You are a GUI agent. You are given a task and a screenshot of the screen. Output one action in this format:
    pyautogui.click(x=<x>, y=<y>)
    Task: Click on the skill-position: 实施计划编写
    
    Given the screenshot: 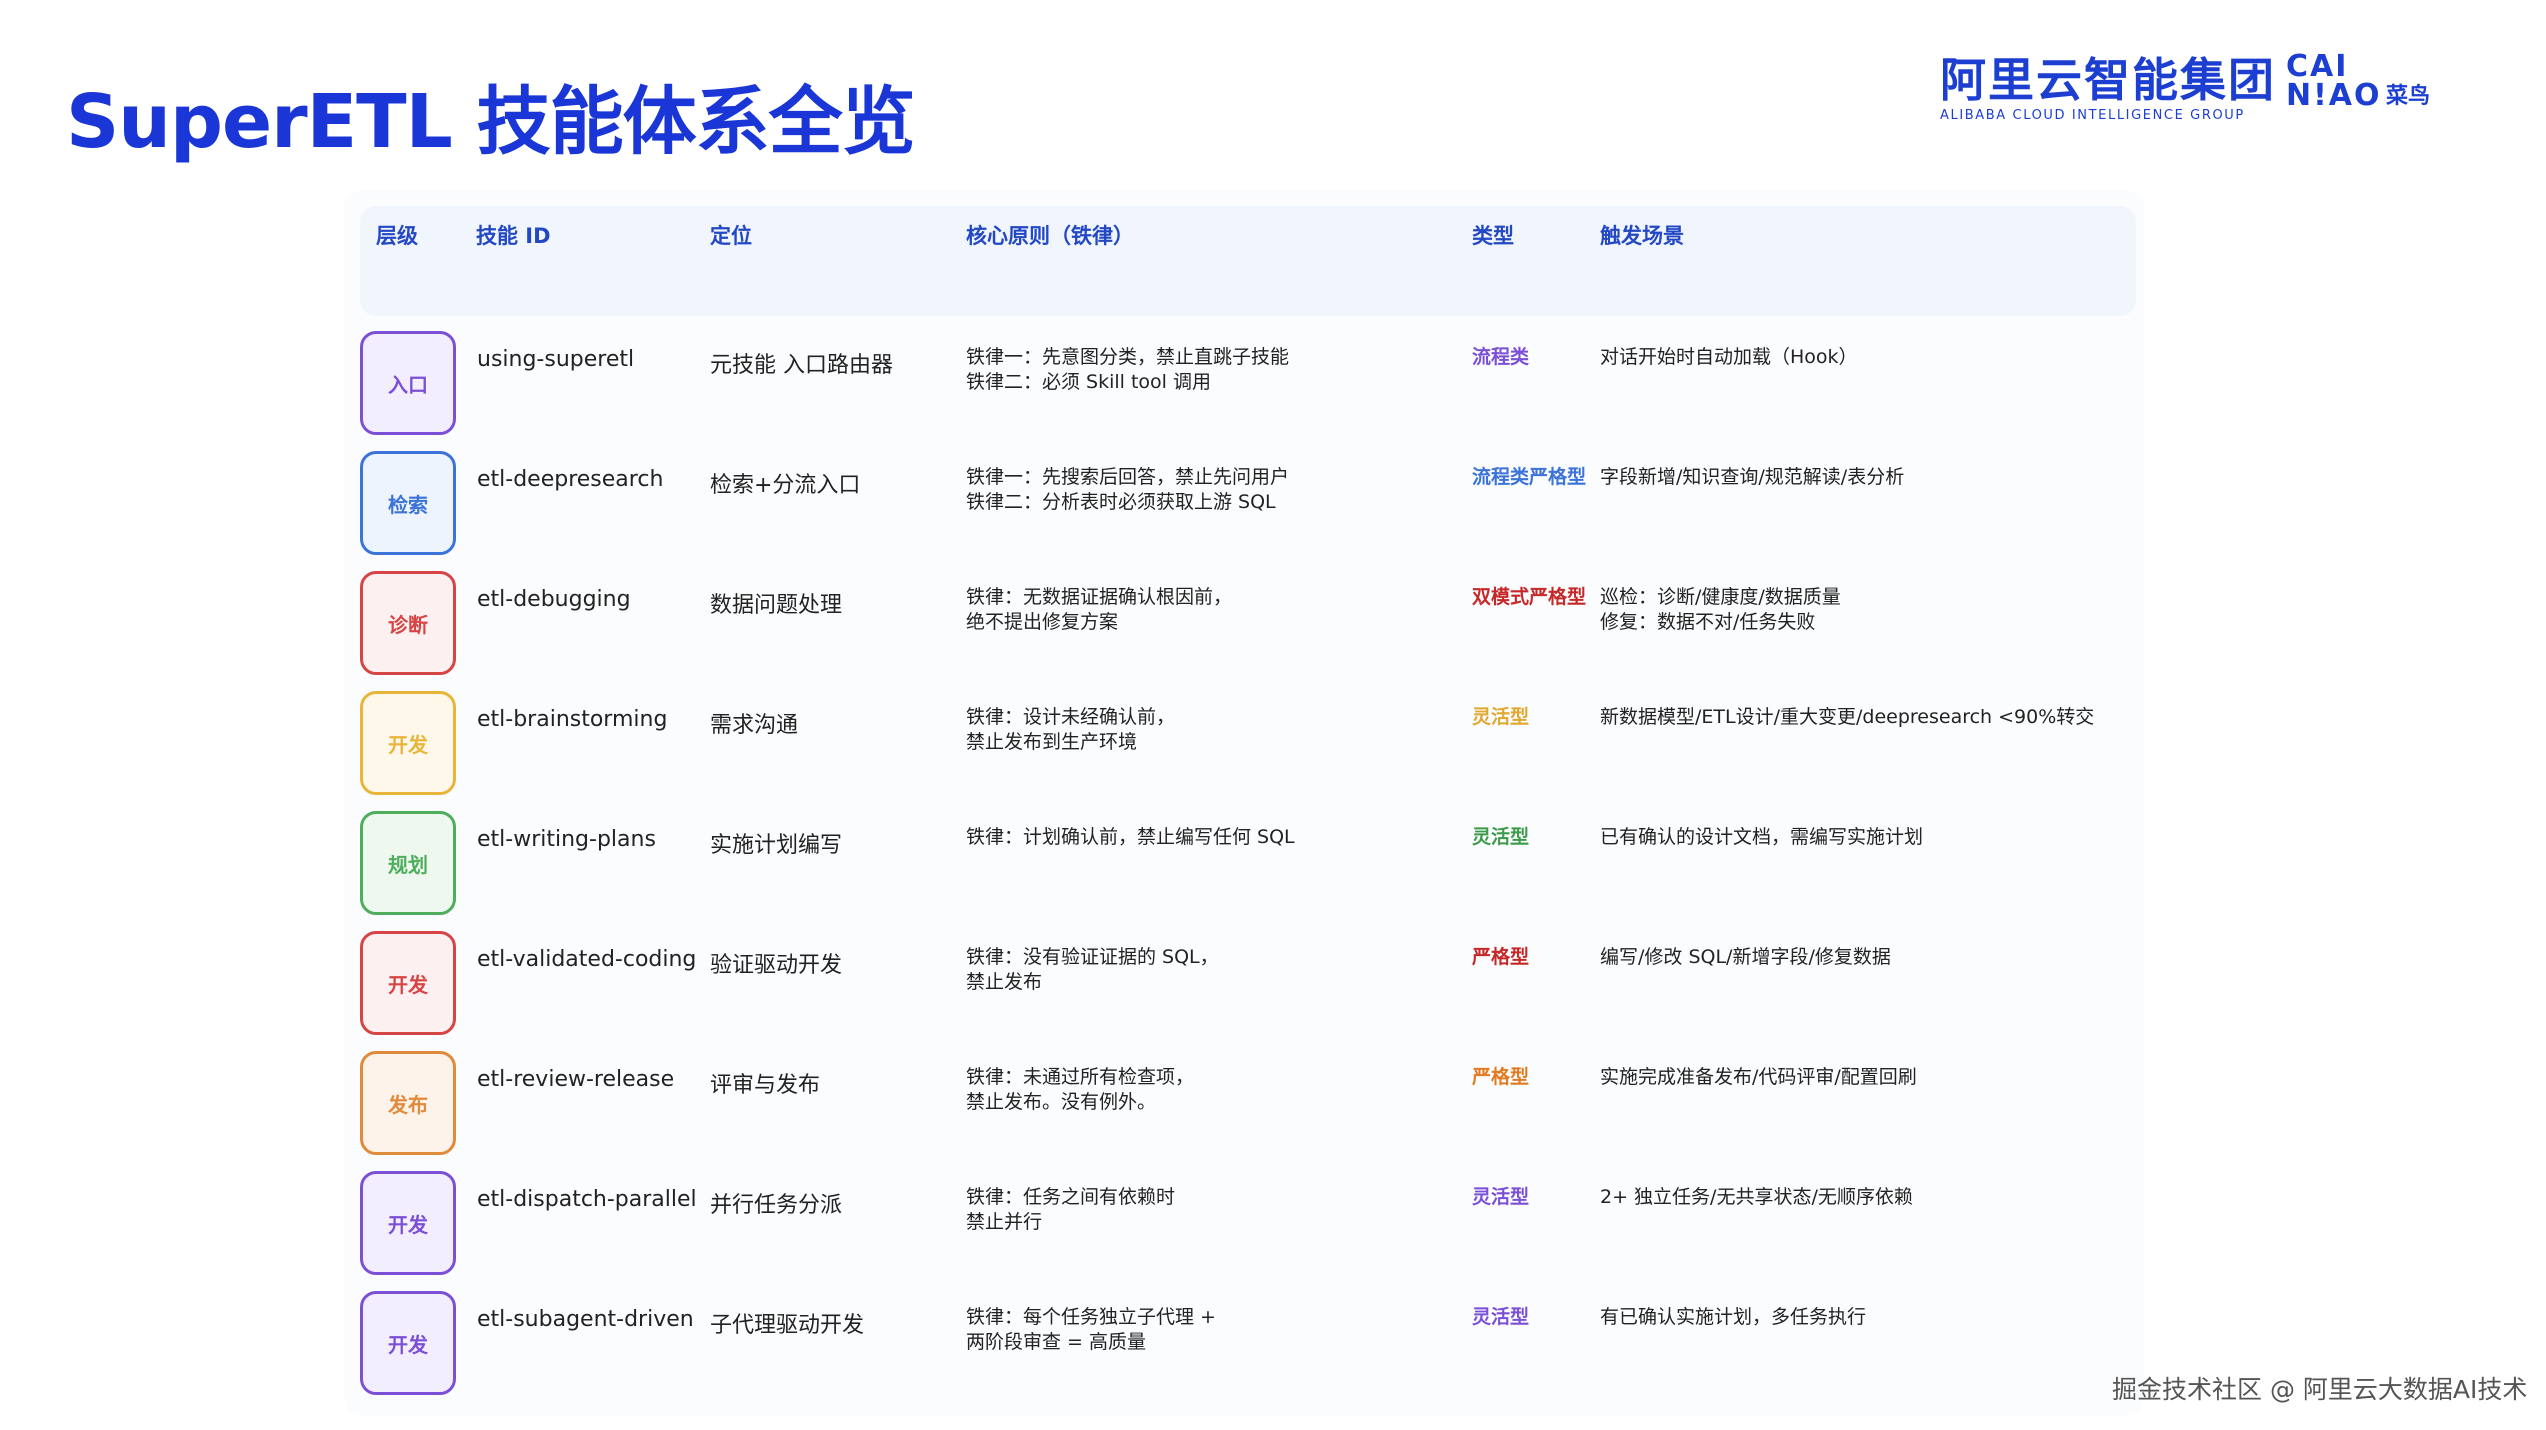 What is the action you would take?
    pyautogui.click(x=776, y=845)
    